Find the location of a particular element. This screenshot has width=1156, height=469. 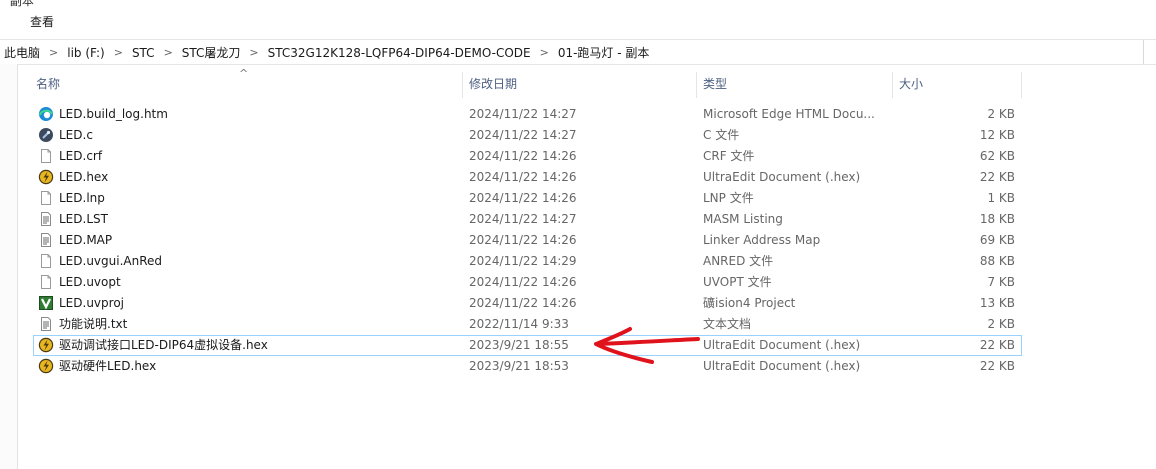

breadcrumb-item: STC32G12K128-LQFP64-DIP64-DEMO-CODE is located at coordinates (399, 53).